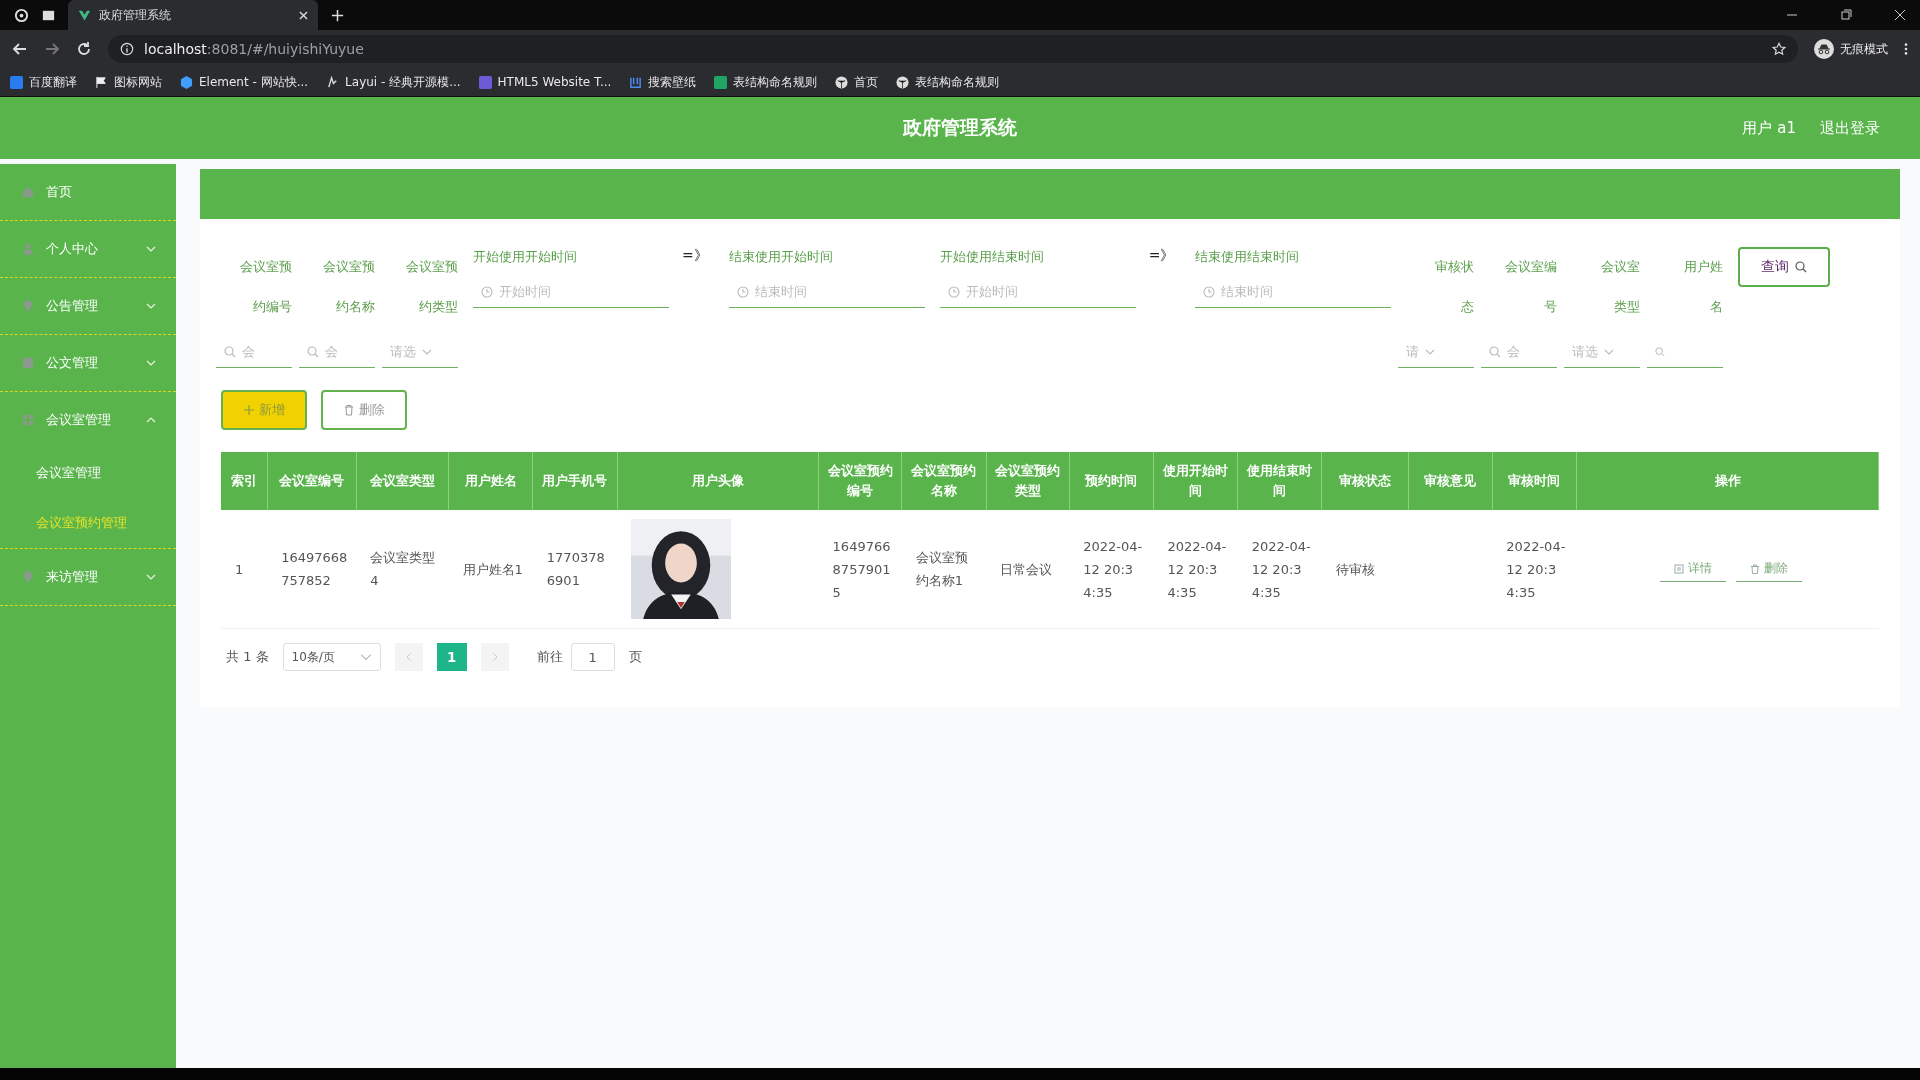 Image resolution: width=1920 pixels, height=1080 pixels. What do you see at coordinates (88, 420) in the screenshot?
I see `sidebar-item: 会议室管理` at bounding box center [88, 420].